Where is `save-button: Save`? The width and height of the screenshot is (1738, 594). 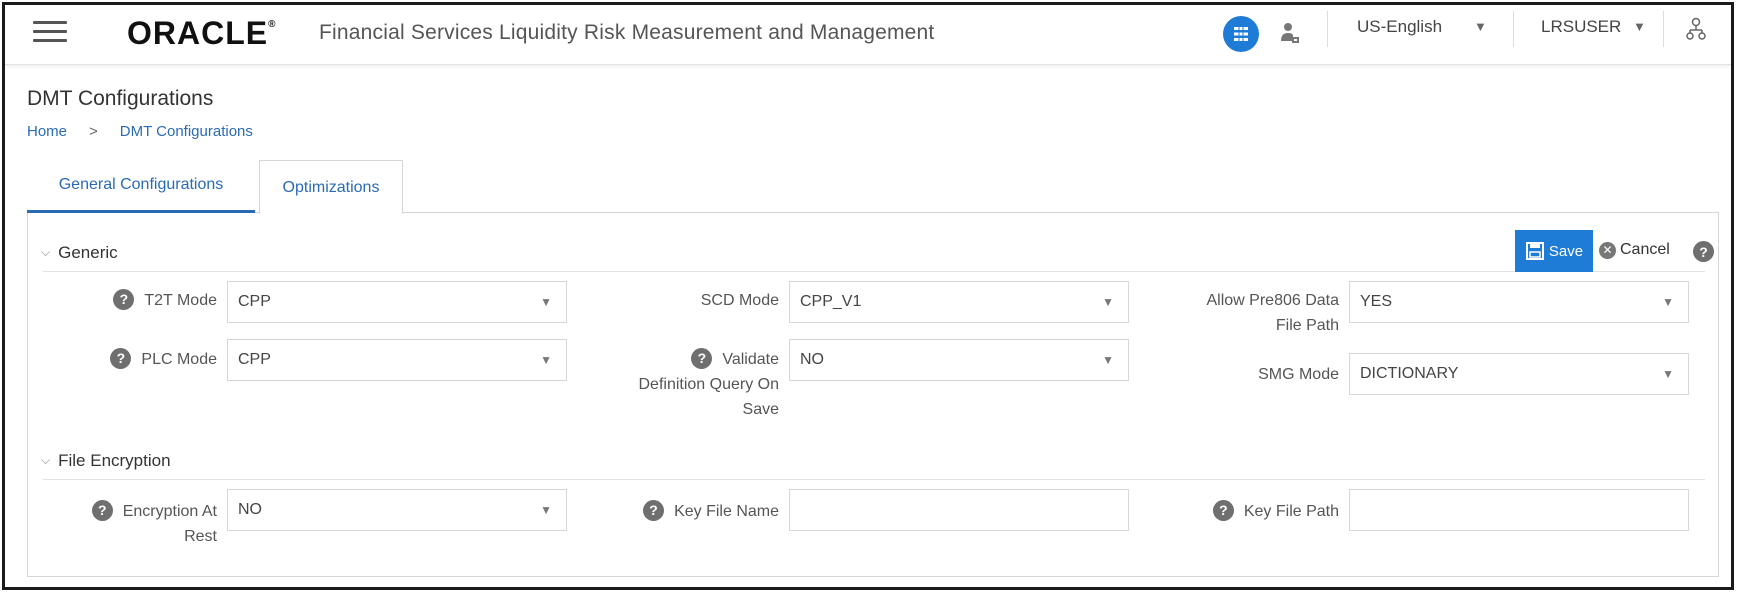 save-button: Save is located at coordinates (1554, 251).